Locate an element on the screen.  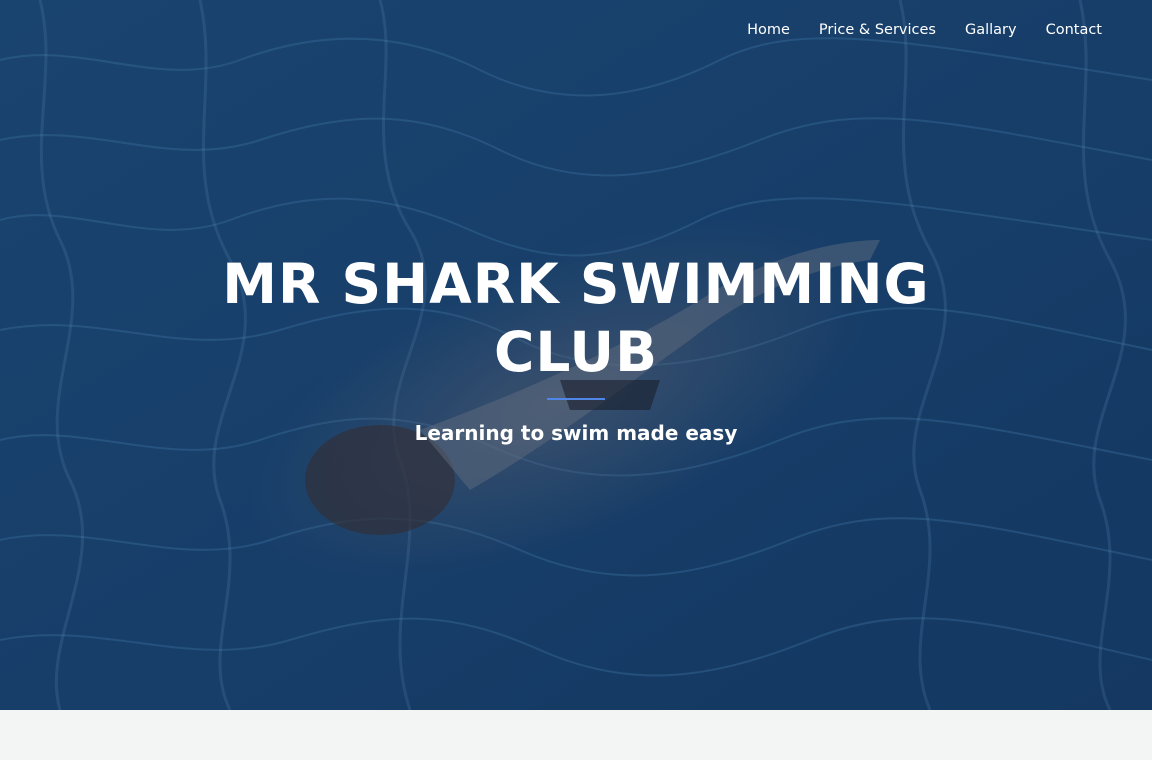
nav-gallary-link: Gallary is located at coordinates (991, 30).